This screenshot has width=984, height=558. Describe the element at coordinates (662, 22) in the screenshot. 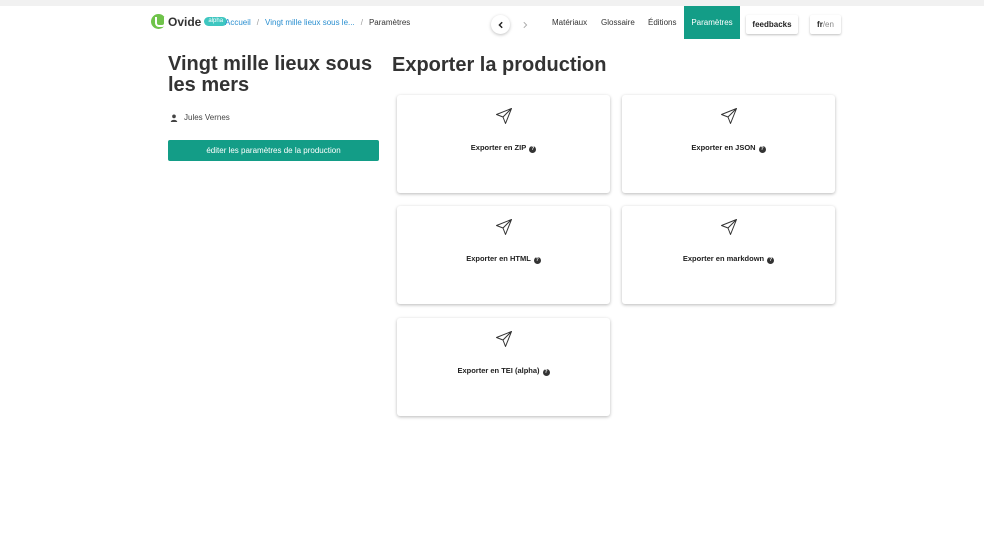

I see `menu-item-editions: Éditions` at that location.